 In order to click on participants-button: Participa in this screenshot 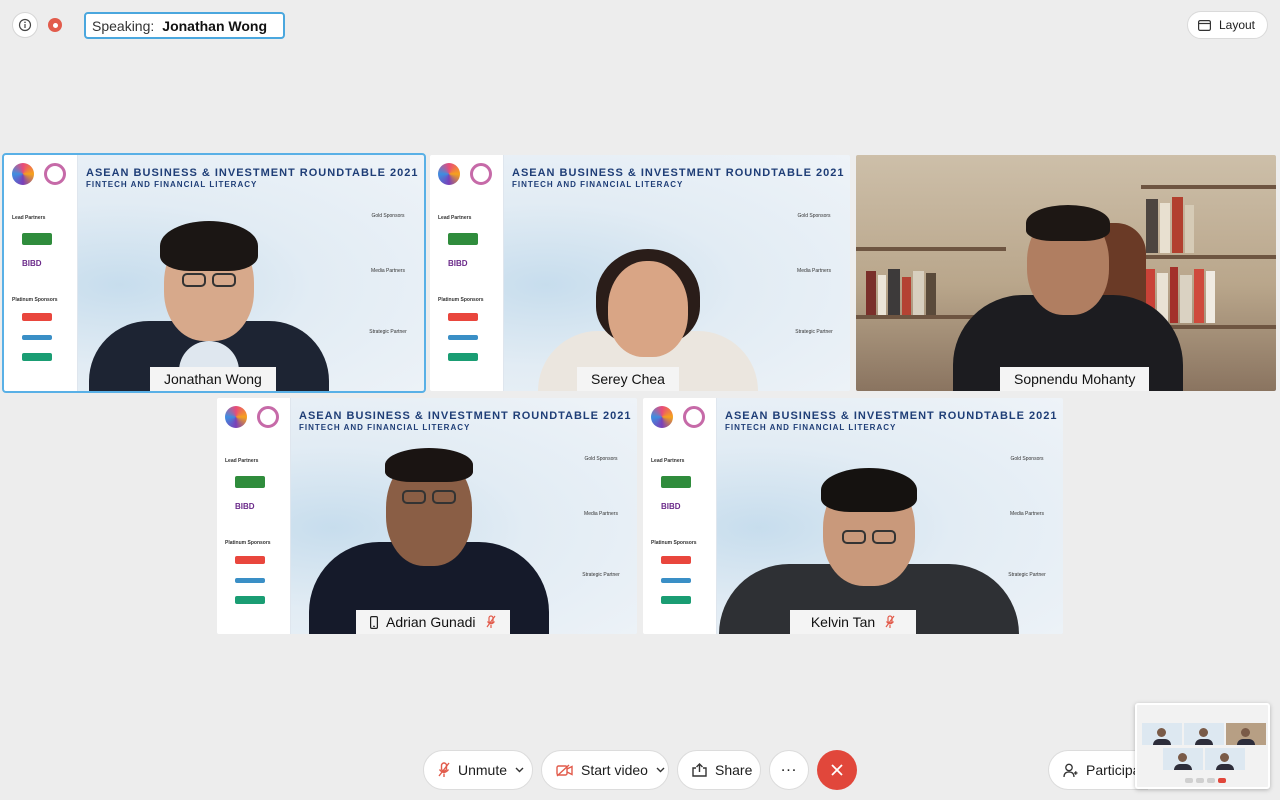, I will do `click(1098, 770)`.